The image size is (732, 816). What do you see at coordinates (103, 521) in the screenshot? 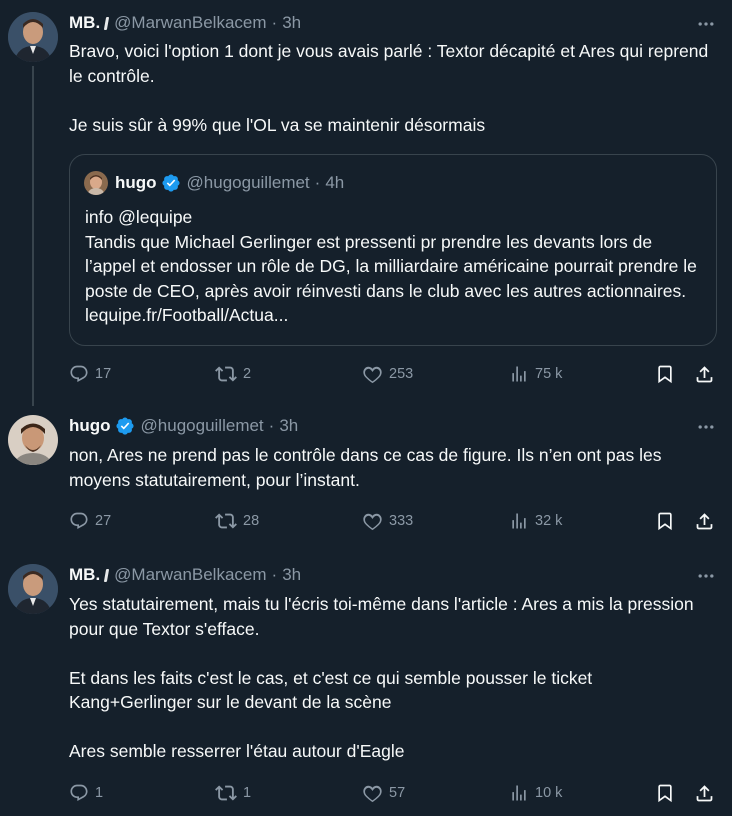
I see `reply-count: 27` at bounding box center [103, 521].